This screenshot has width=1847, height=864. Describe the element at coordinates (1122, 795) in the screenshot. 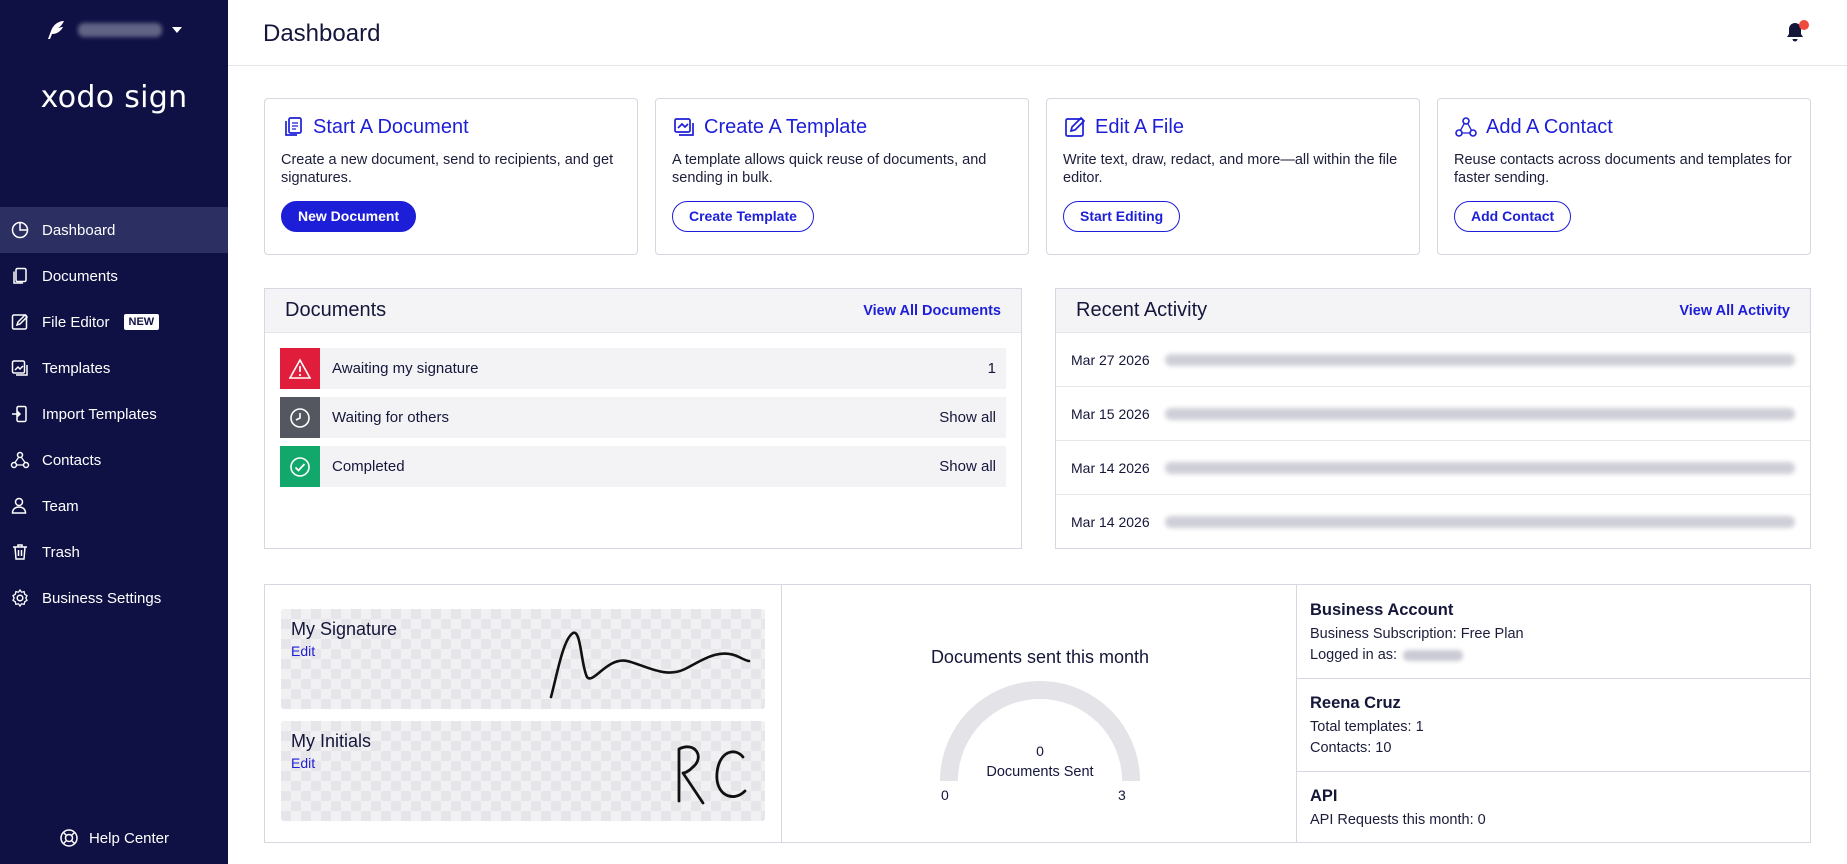

I see `gauge-max-label: 3` at that location.